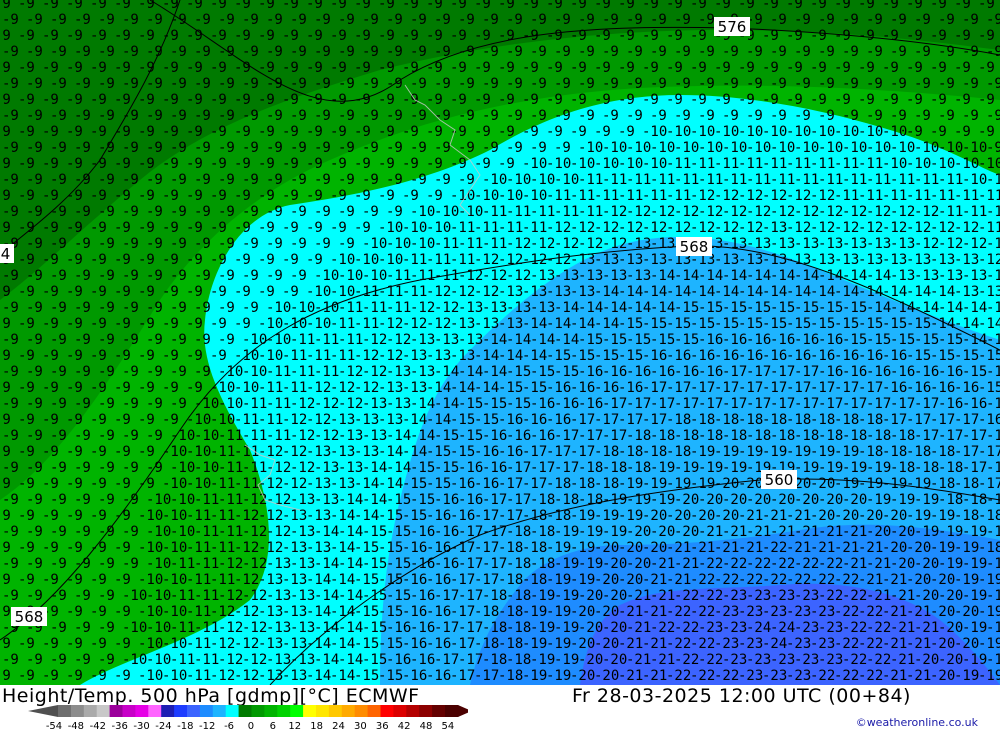 The width and height of the screenshot is (1000, 733). What do you see at coordinates (103, 711) in the screenshot?
I see `scale-cell` at bounding box center [103, 711].